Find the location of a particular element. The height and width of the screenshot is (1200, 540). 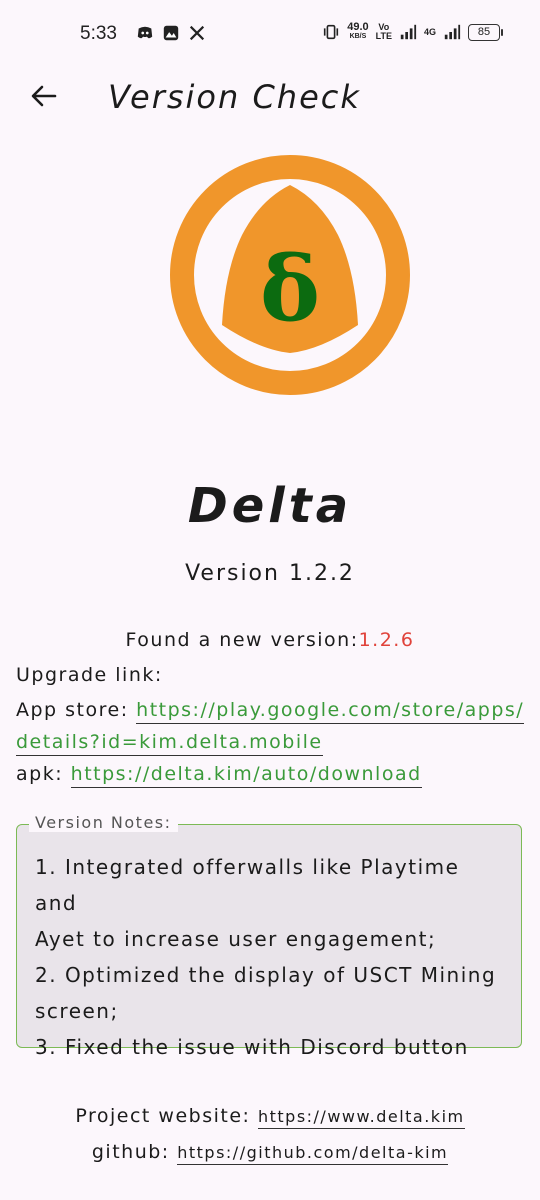

status-bar: 5:33 49.0 KB/S Vo LTE 4G 85 is located at coordinates (270, 33).